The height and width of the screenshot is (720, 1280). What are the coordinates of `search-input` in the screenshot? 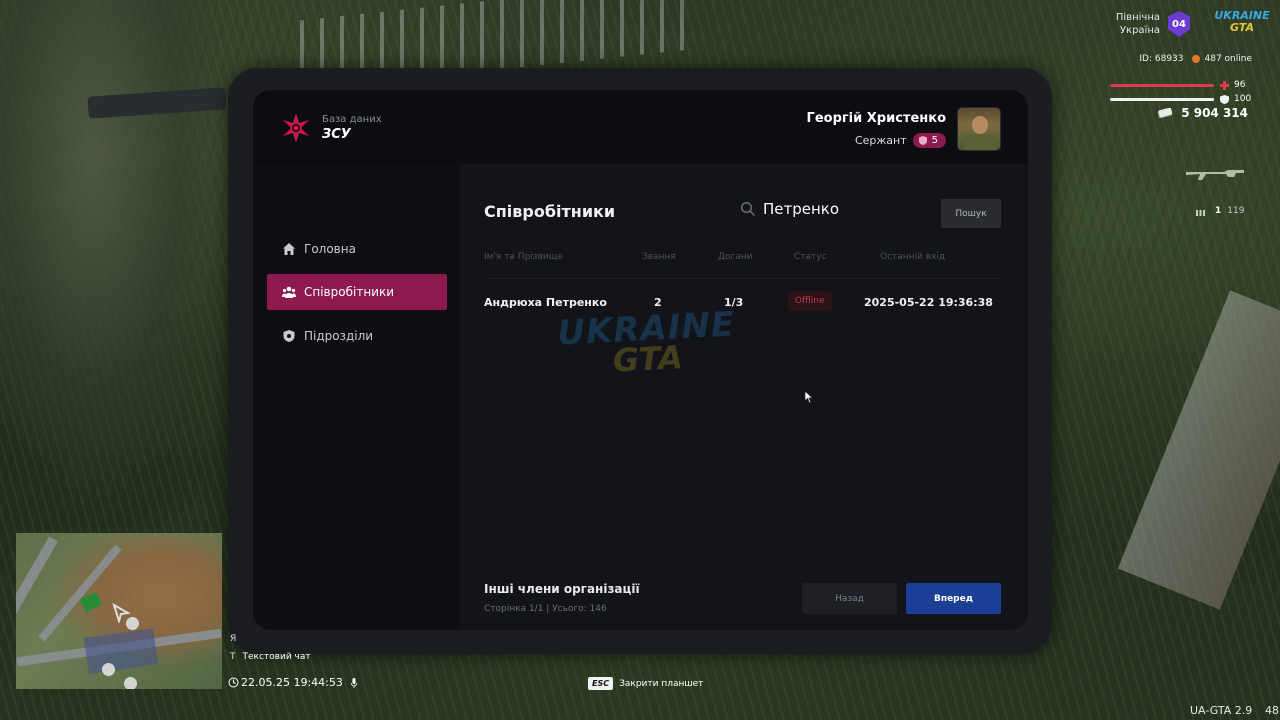 It's located at (843, 209).